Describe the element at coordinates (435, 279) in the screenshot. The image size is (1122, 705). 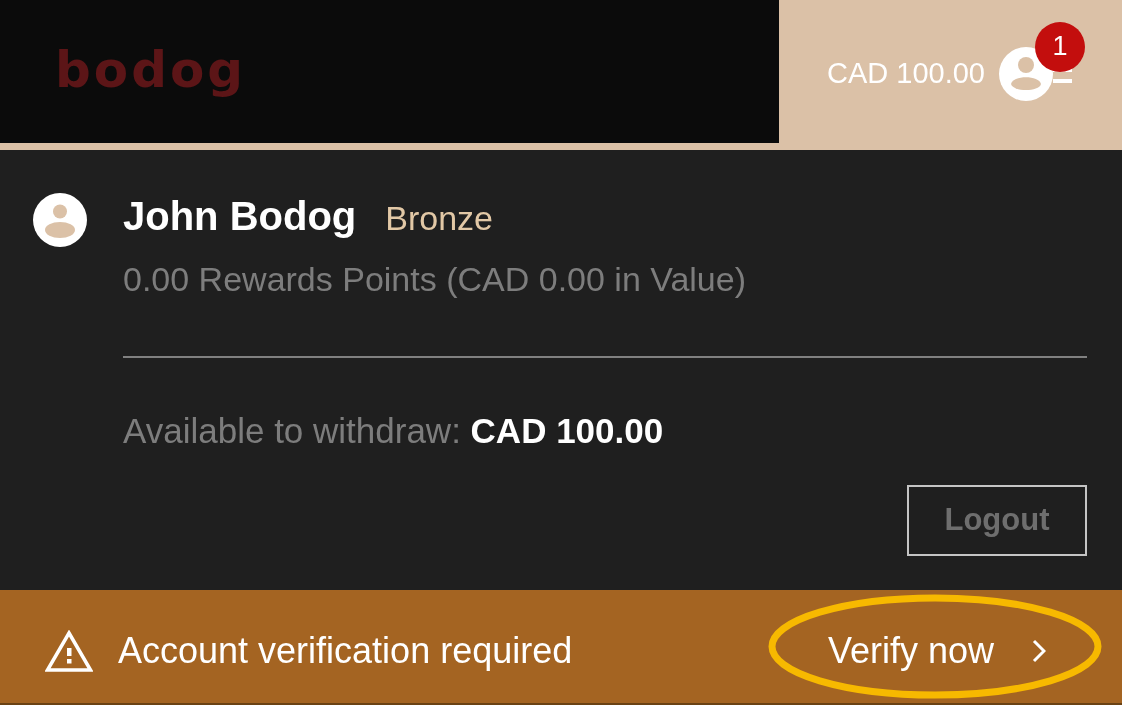
I see `rewards-points: 0.00 Rewards Points (CAD 0.00 in Value)` at that location.